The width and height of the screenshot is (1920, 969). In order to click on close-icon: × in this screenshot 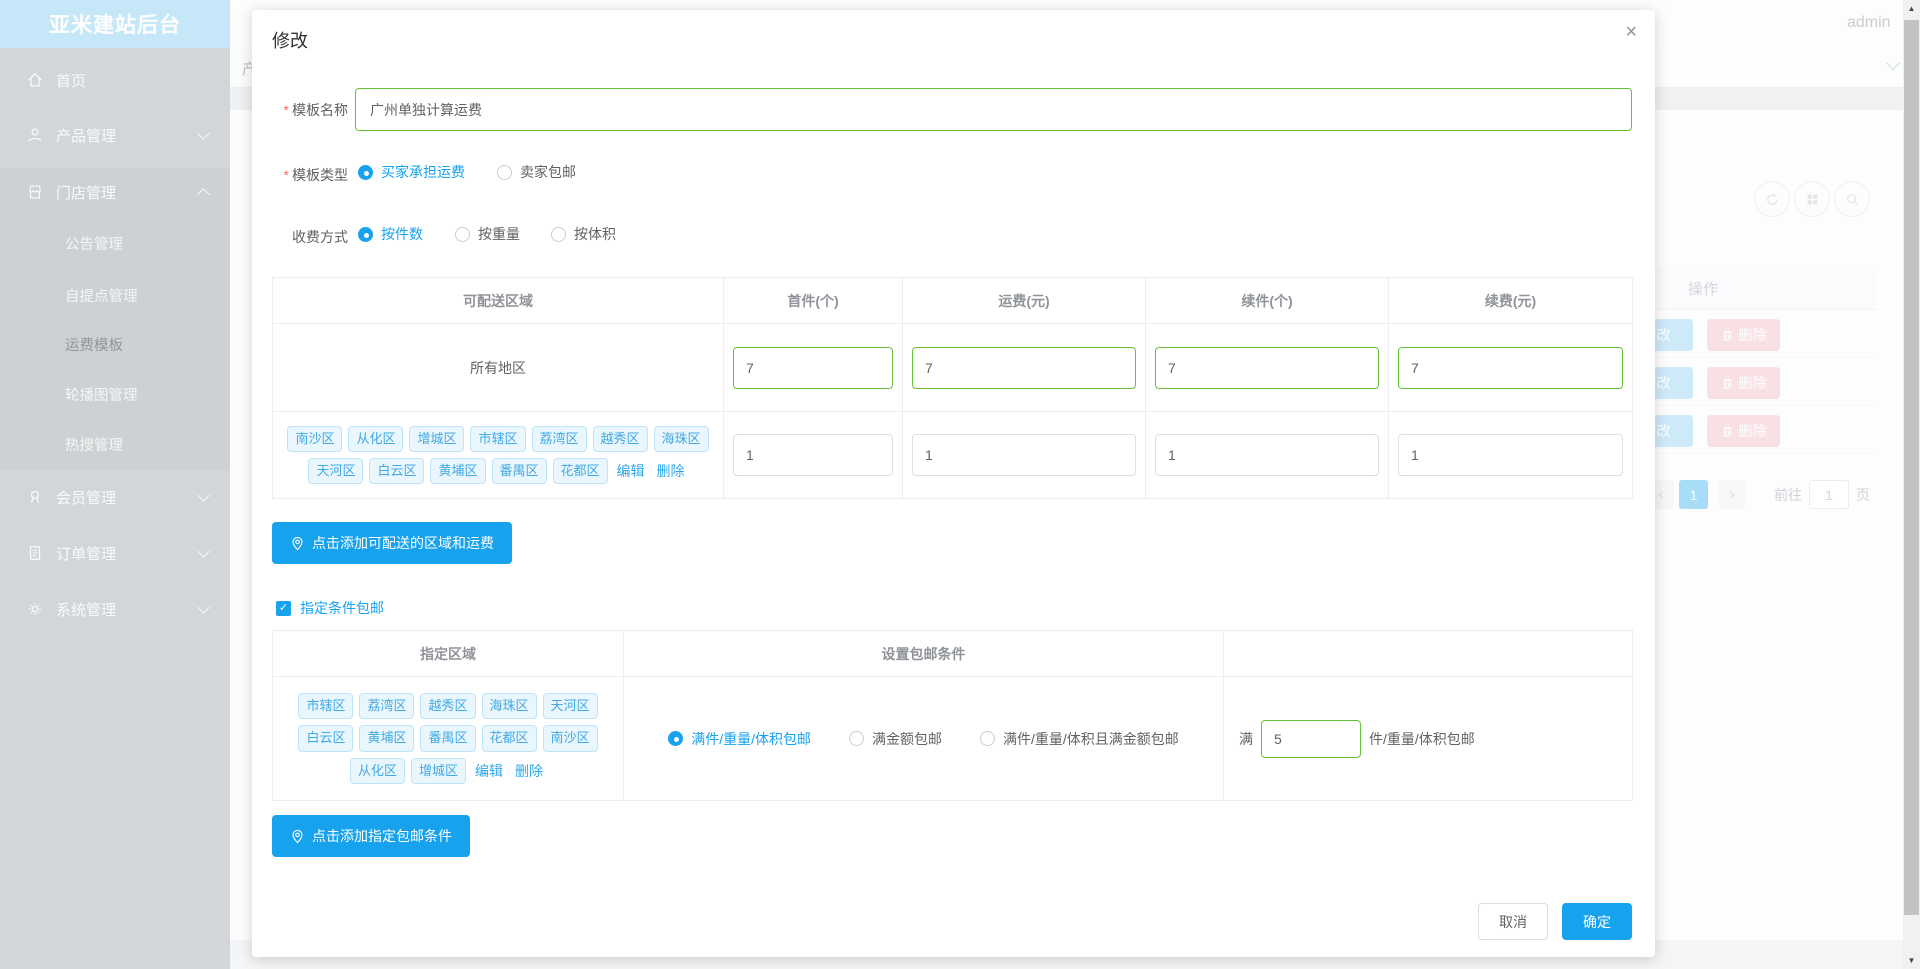, I will do `click(1631, 32)`.